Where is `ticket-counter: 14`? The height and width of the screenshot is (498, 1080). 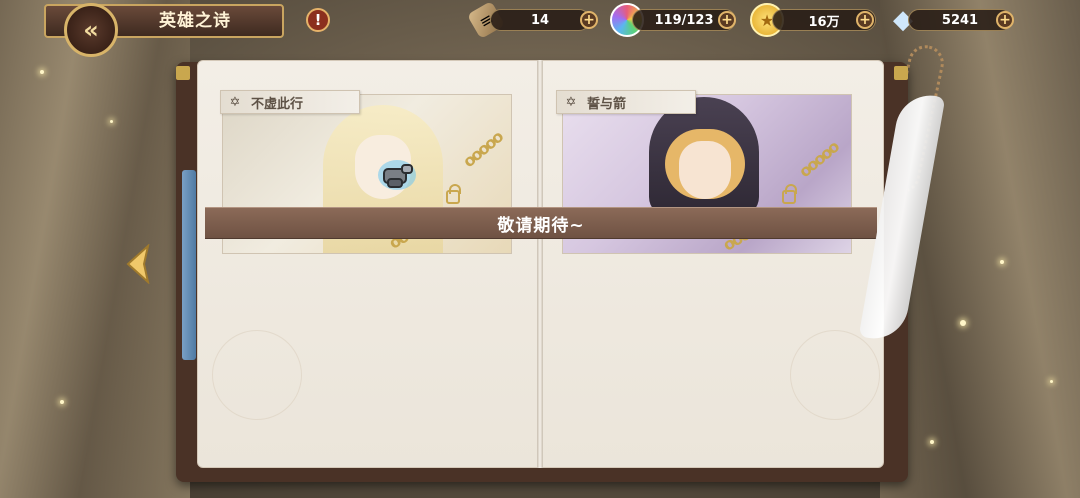 ticket-counter: 14 is located at coordinates (540, 20).